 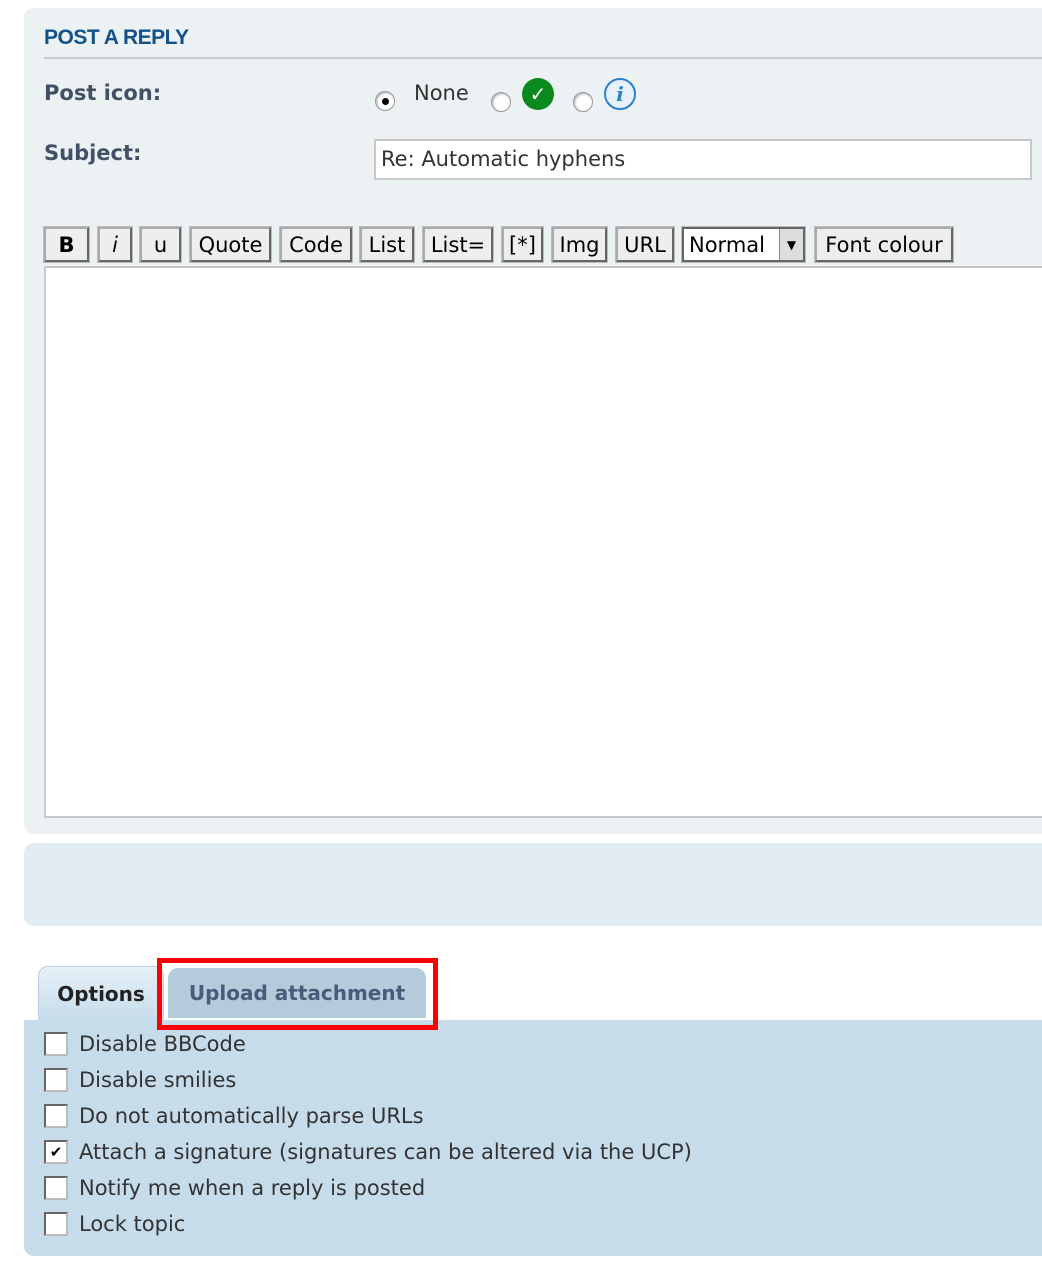 I want to click on post-icon-info-radio, so click(x=583, y=102).